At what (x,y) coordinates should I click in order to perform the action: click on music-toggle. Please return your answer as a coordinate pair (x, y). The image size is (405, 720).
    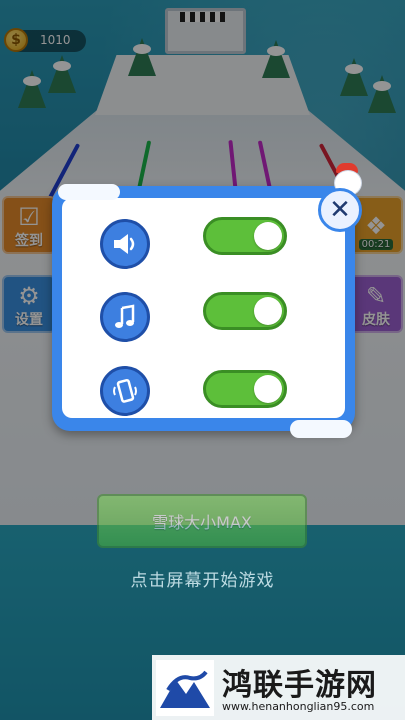
    Looking at the image, I should click on (245, 311).